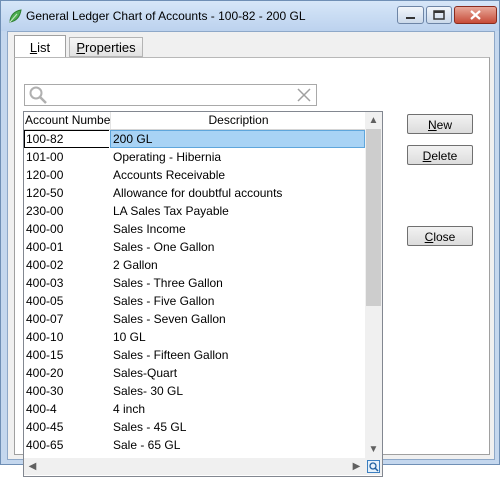 This screenshot has width=500, height=477. Describe the element at coordinates (110, 120) in the screenshot. I see `column-divider` at that location.